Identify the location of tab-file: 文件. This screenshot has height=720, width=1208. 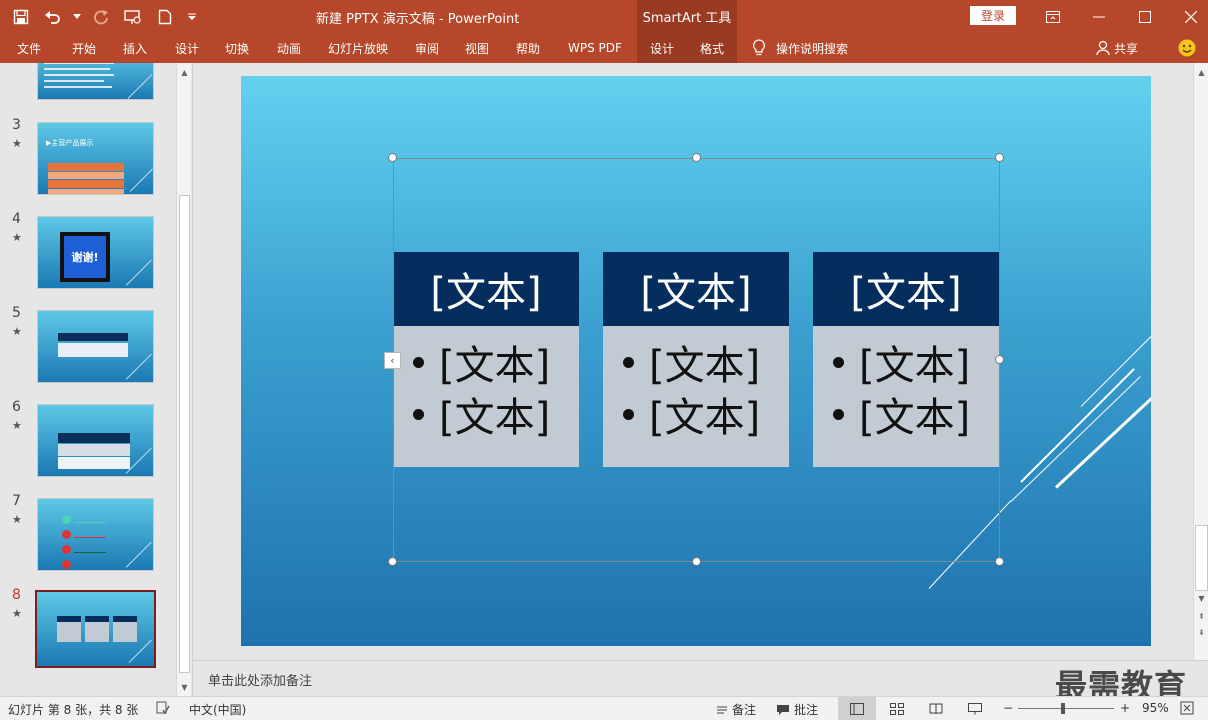
(29, 48).